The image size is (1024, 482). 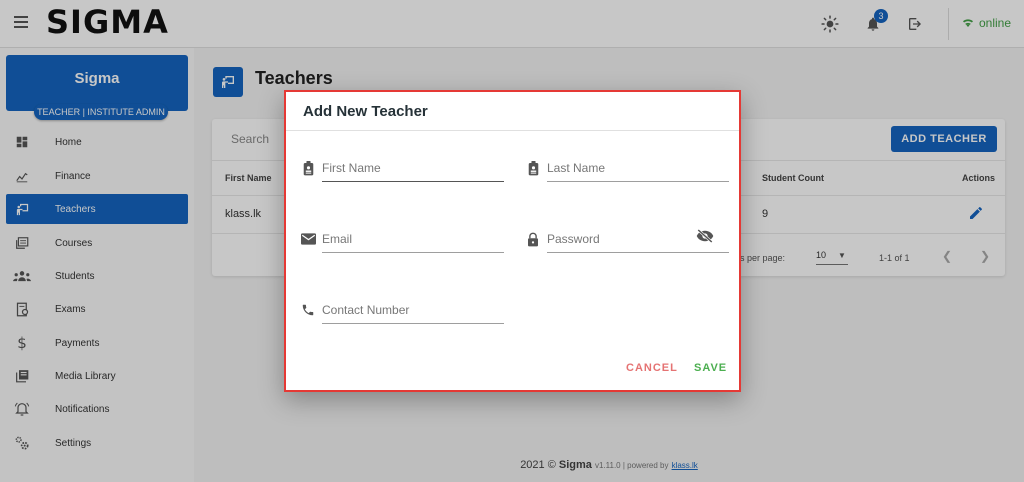 What do you see at coordinates (351, 168) in the screenshot?
I see `first-name-label: First Name` at bounding box center [351, 168].